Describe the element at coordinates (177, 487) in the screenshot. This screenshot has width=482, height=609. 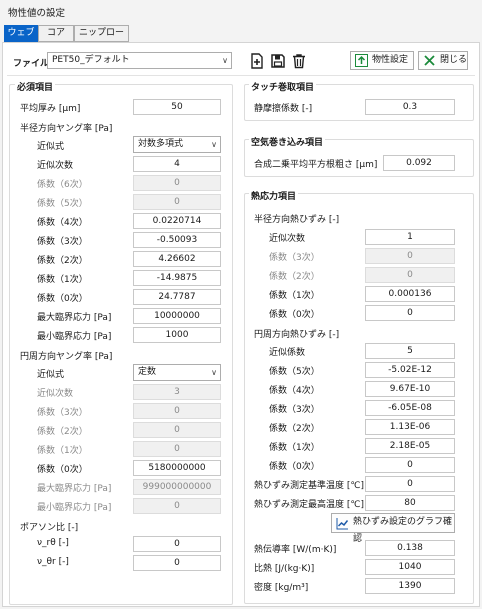
I see `circ-max-stress-field: 999000000000` at that location.